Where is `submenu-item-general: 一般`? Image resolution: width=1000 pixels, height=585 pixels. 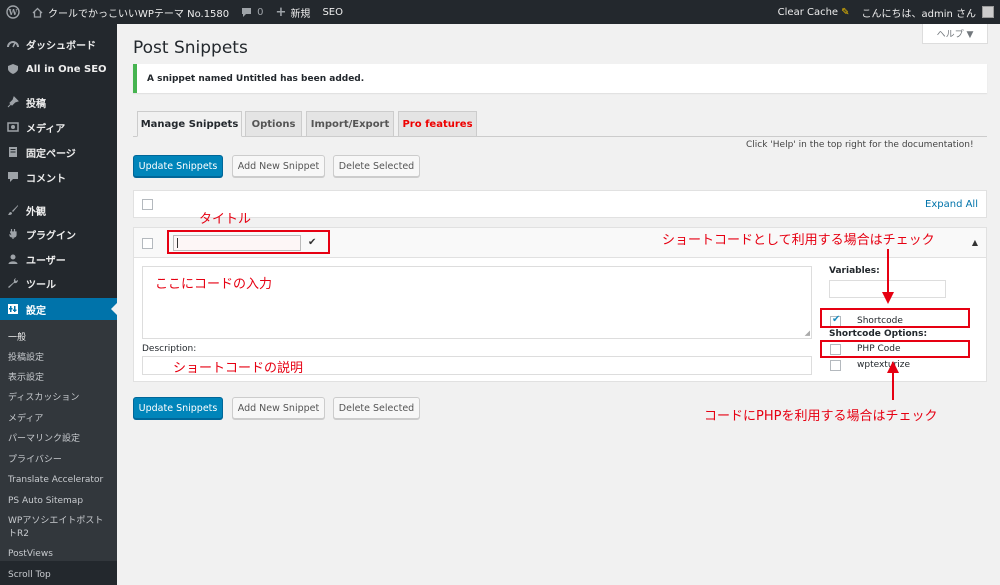 submenu-item-general: 一般 is located at coordinates (17, 338).